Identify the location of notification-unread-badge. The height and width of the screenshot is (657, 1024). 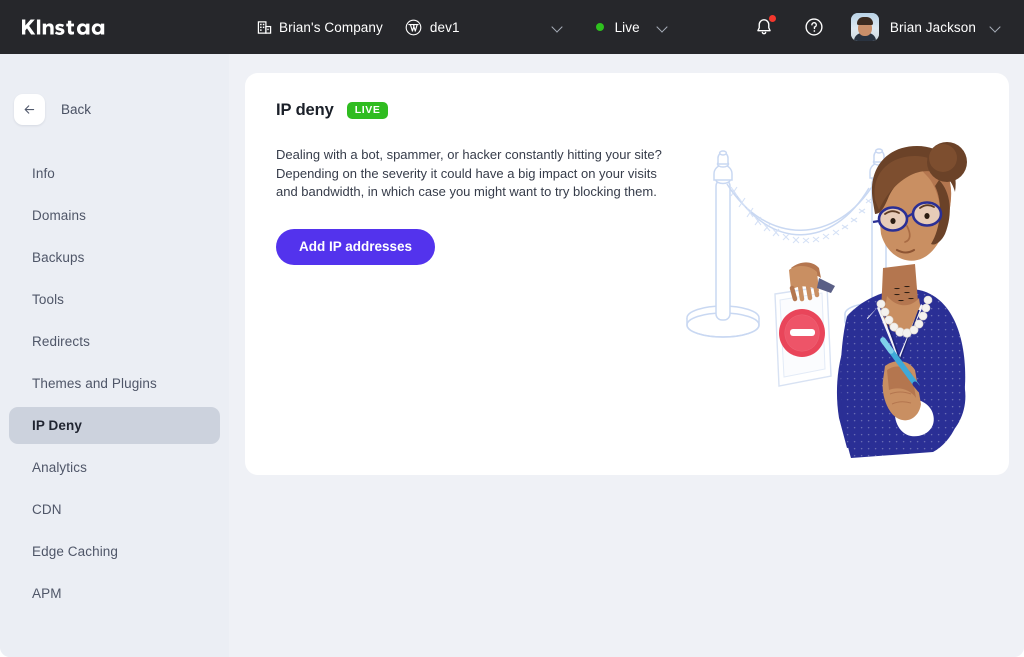
(772, 18).